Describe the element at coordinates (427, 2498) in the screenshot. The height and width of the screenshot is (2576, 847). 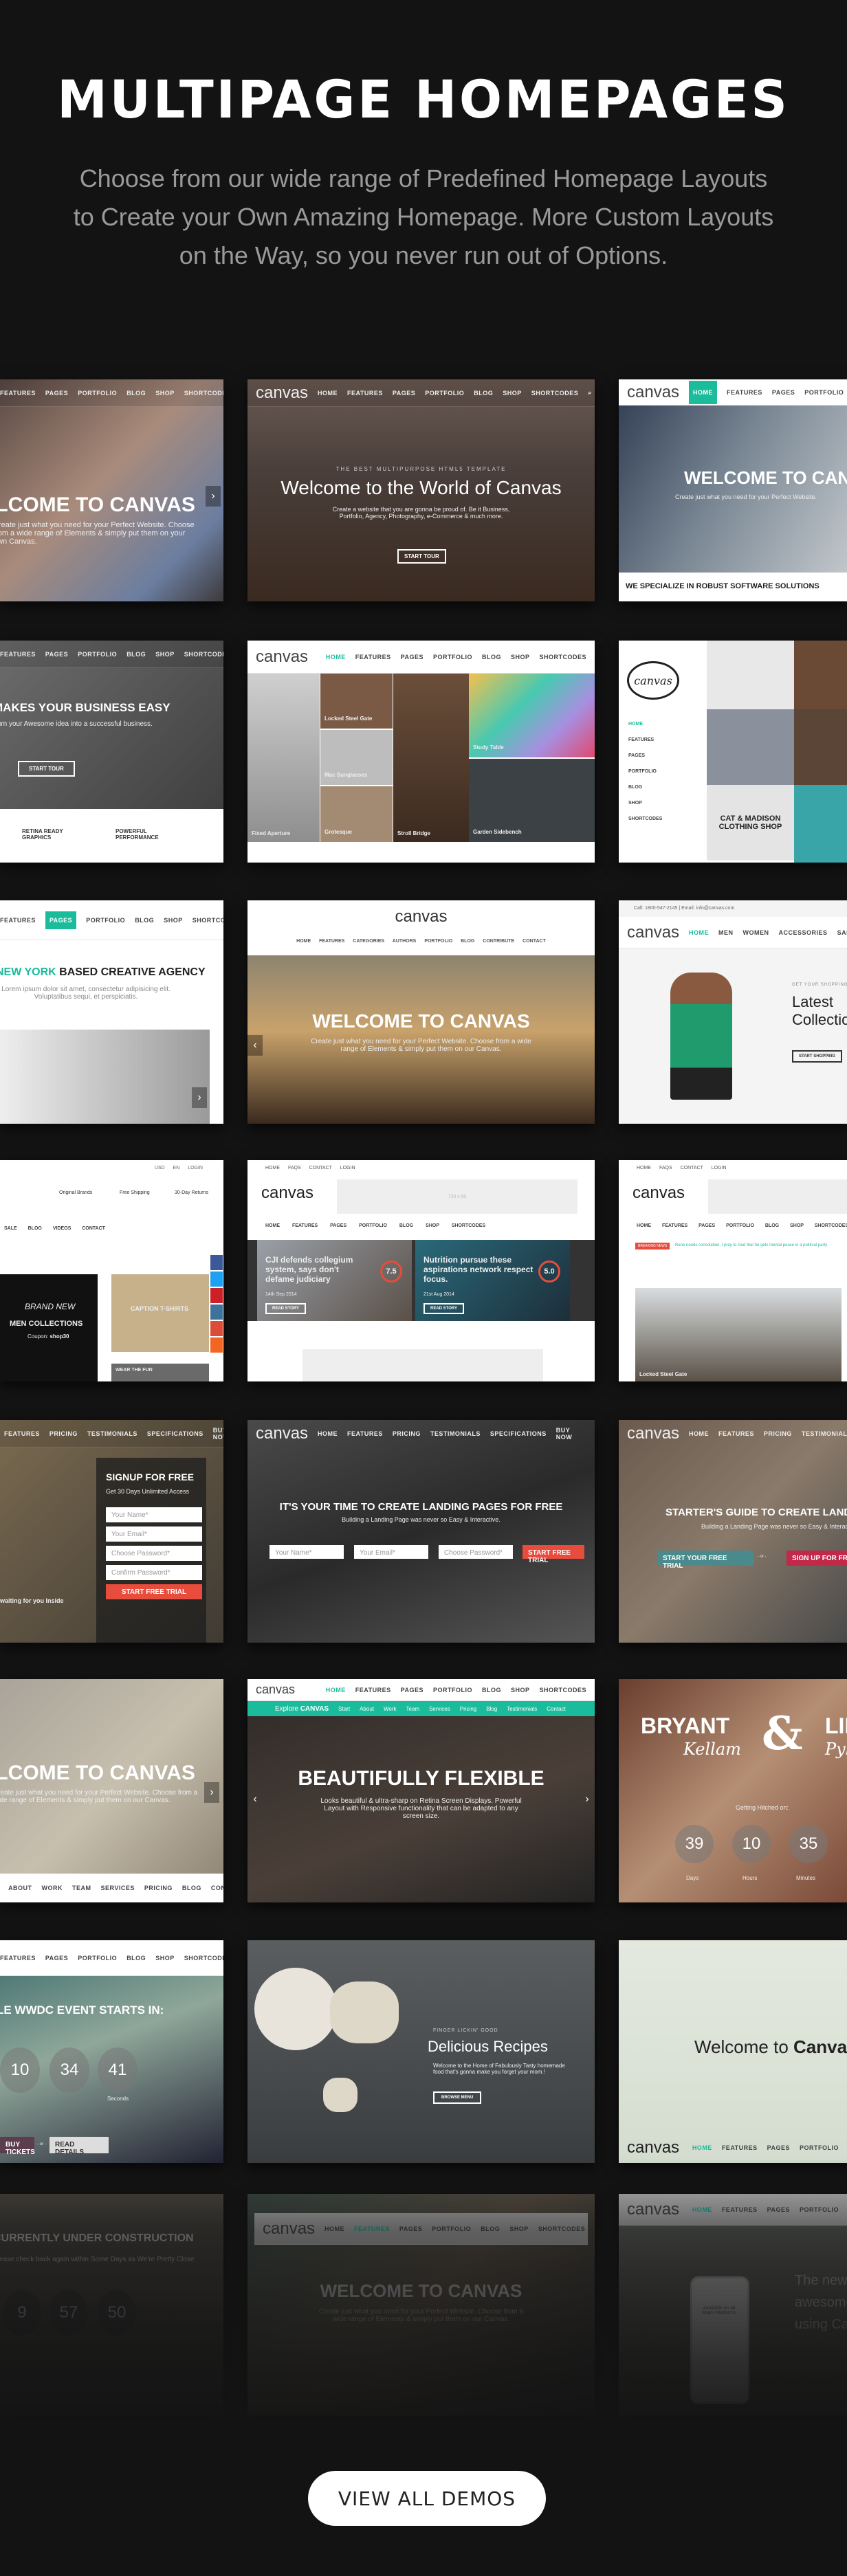
I see `view-all-demos-button: VIEW ALL DEMOS` at that location.